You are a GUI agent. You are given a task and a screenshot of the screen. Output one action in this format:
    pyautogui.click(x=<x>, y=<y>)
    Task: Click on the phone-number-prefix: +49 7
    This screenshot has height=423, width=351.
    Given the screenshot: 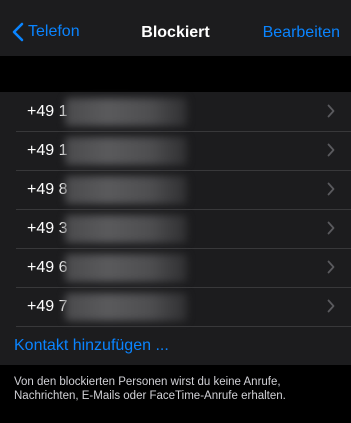 What is the action you would take?
    pyautogui.click(x=47, y=306)
    